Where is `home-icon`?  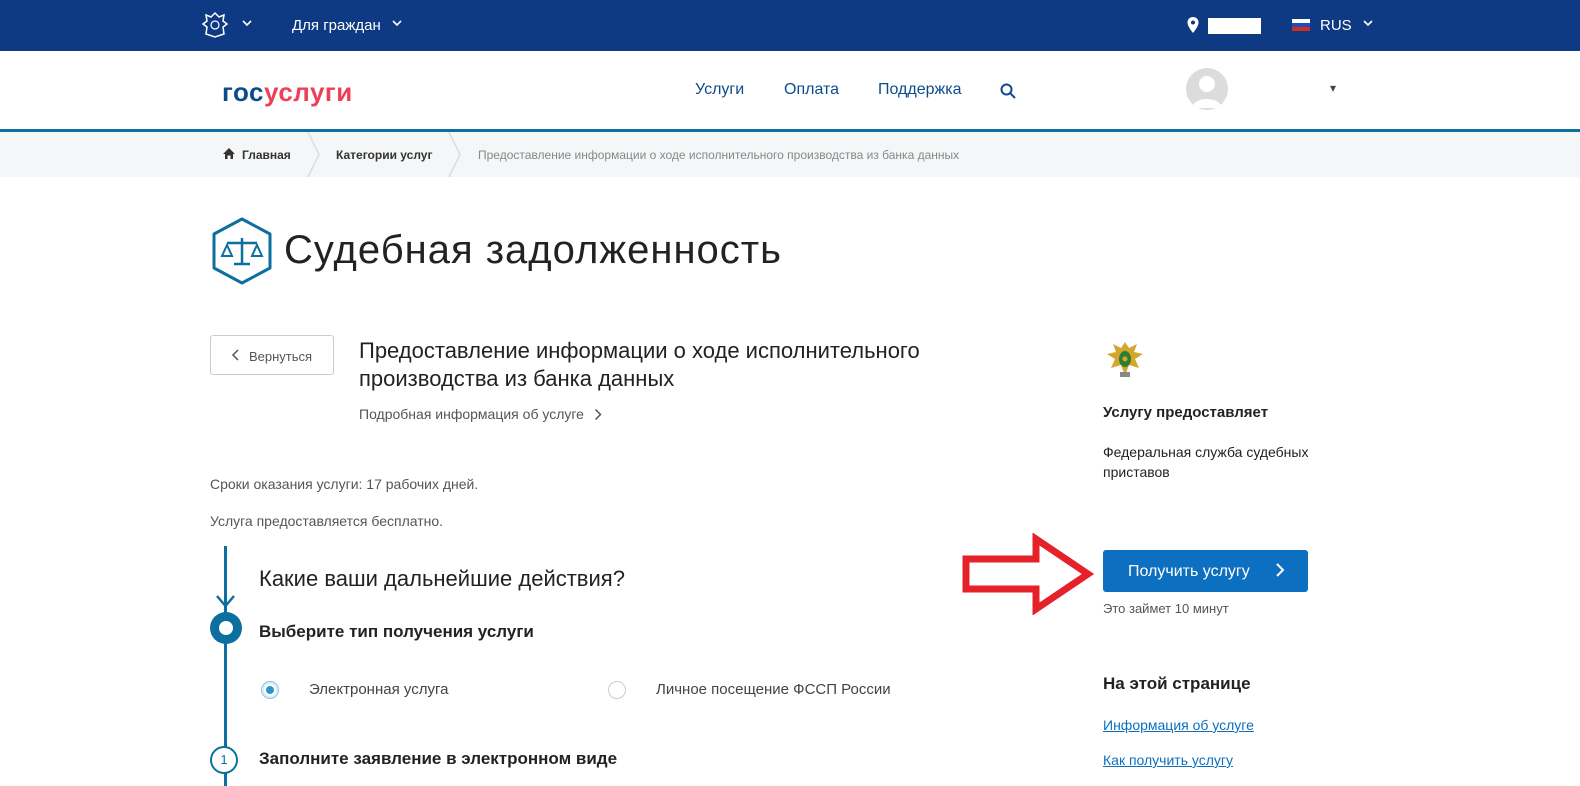 home-icon is located at coordinates (229, 153).